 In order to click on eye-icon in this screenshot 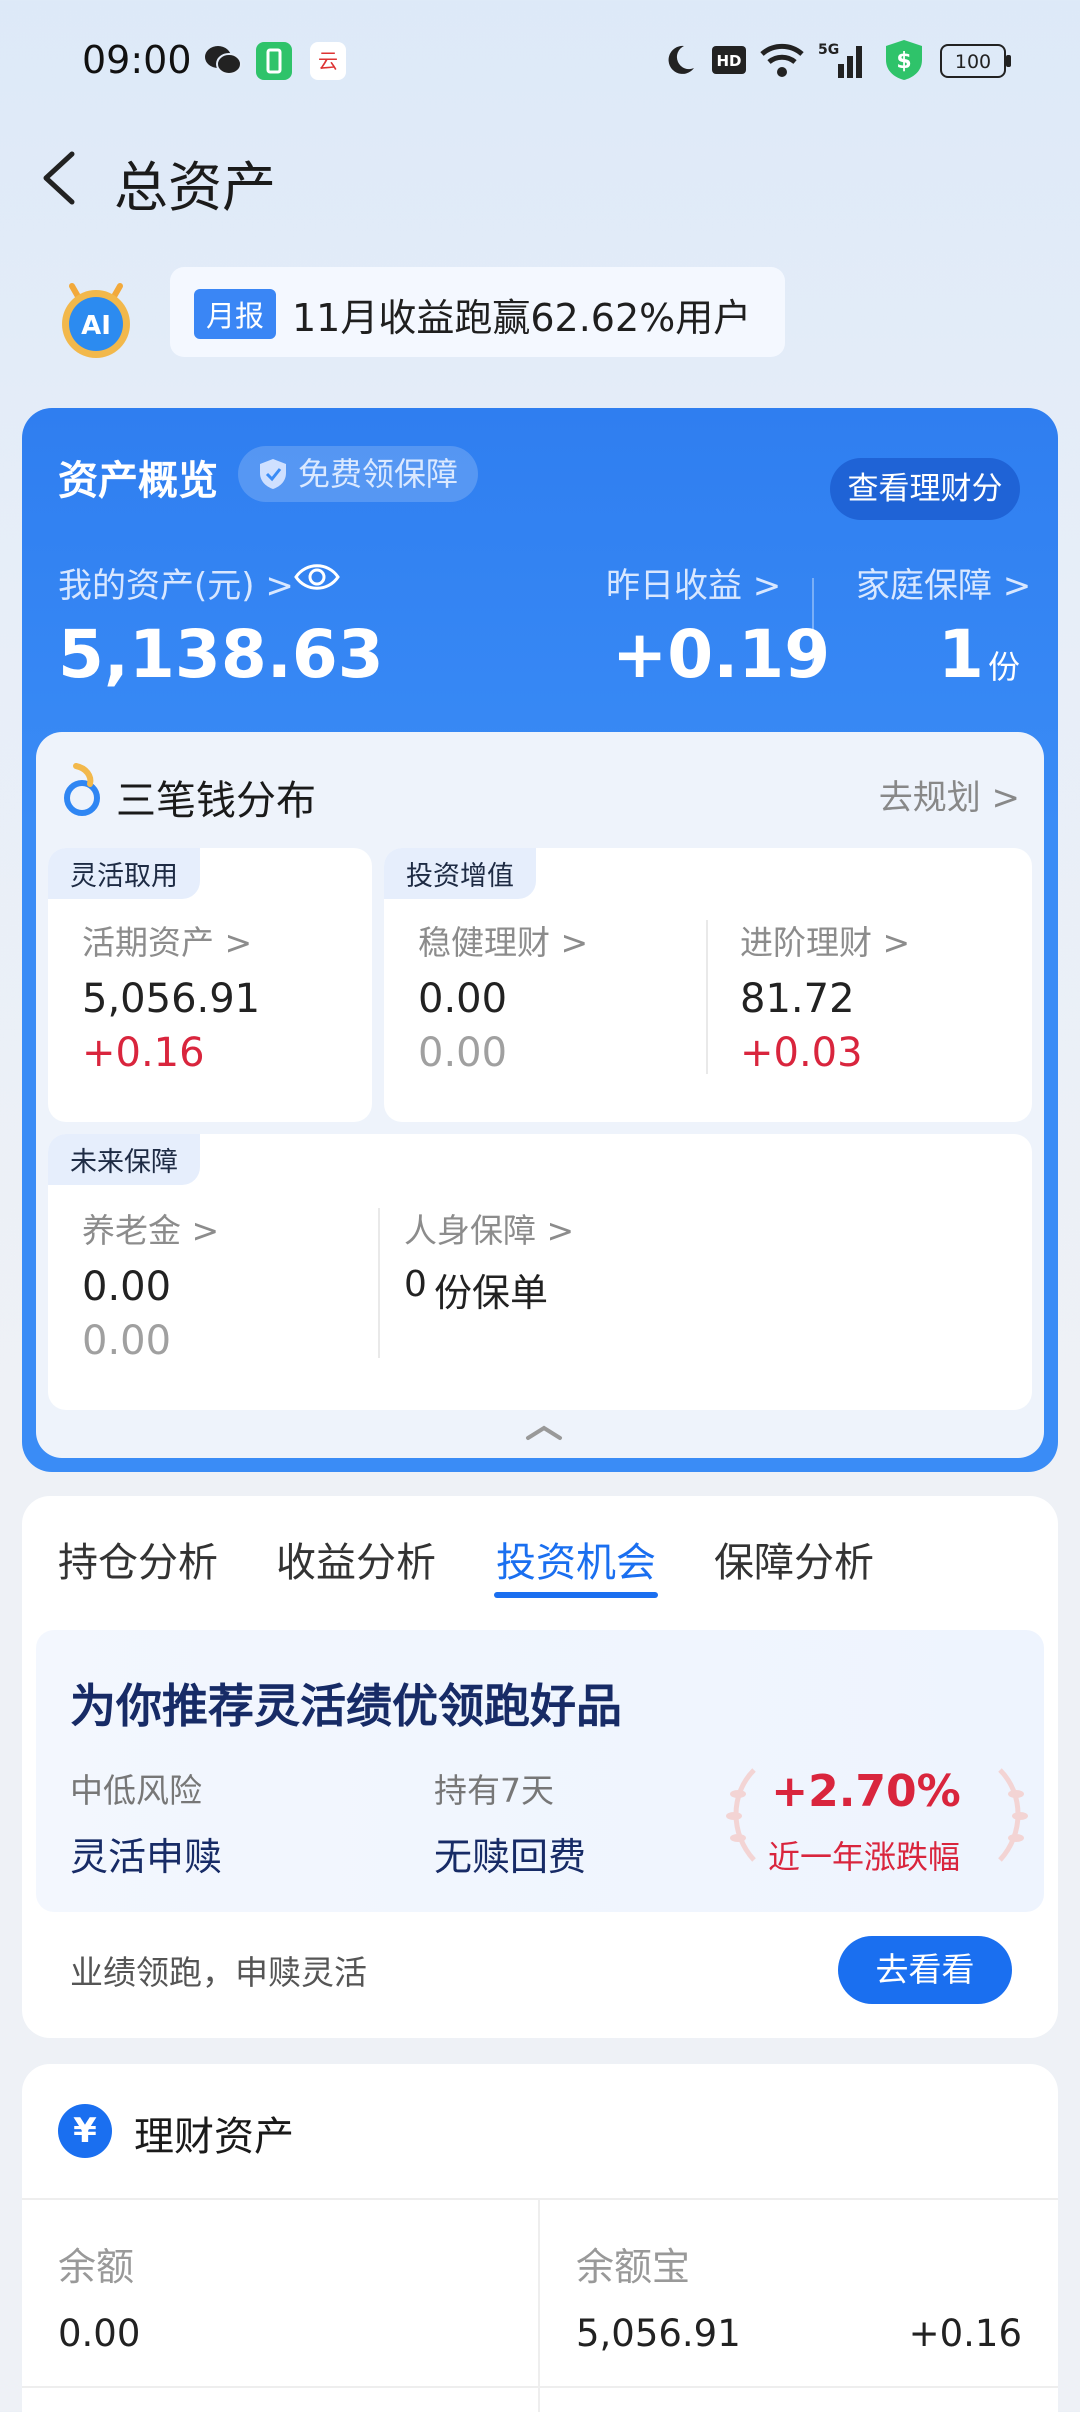, I will do `click(317, 577)`.